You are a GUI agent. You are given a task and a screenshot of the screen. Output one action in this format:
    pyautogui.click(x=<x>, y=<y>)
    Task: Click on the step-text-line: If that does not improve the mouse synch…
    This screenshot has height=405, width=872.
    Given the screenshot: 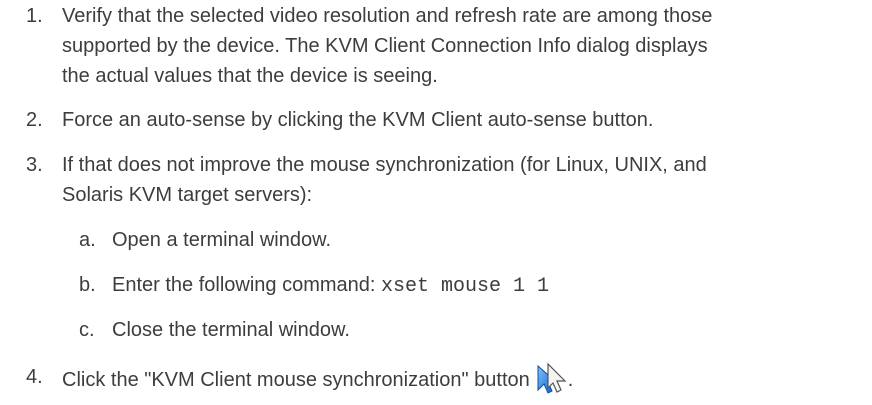 What is the action you would take?
    pyautogui.click(x=384, y=165)
    